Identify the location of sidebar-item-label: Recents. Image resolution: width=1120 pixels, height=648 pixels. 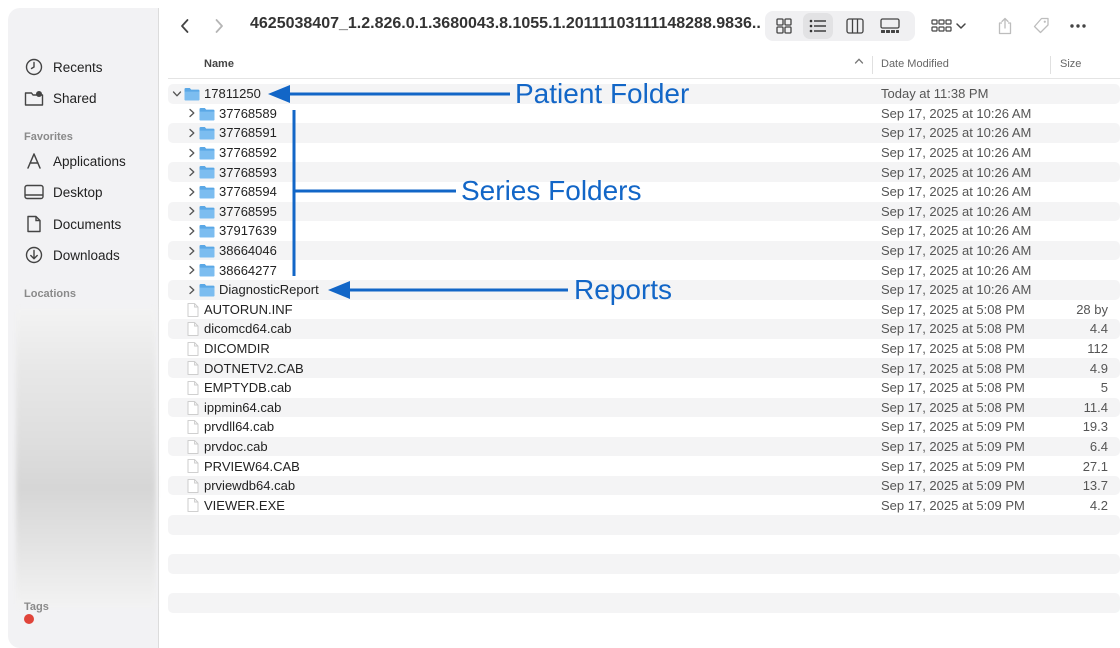
(78, 67).